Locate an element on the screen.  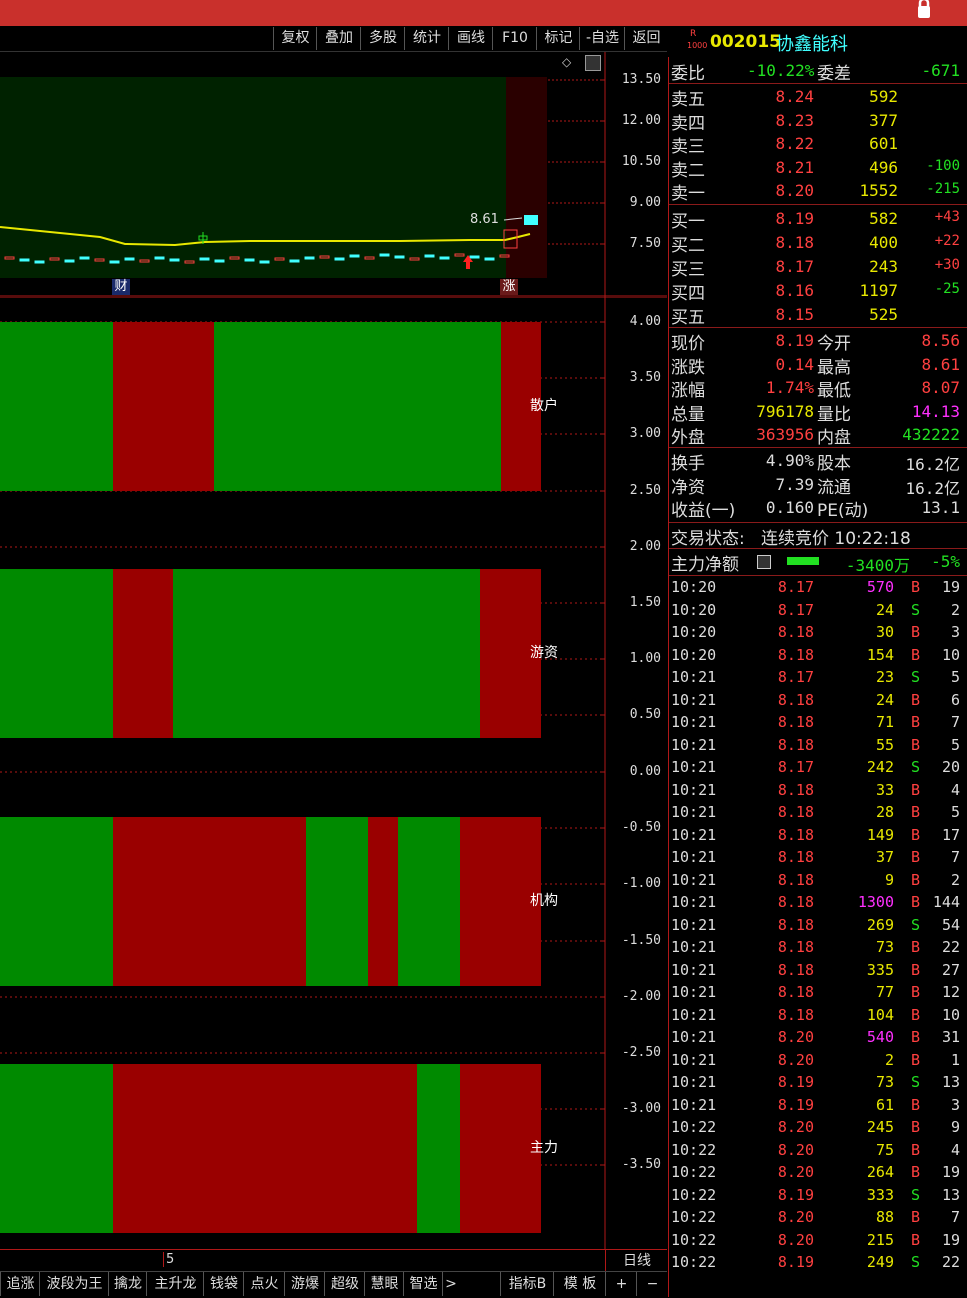
tick-count: 10 is located at coordinates (950, 1014).